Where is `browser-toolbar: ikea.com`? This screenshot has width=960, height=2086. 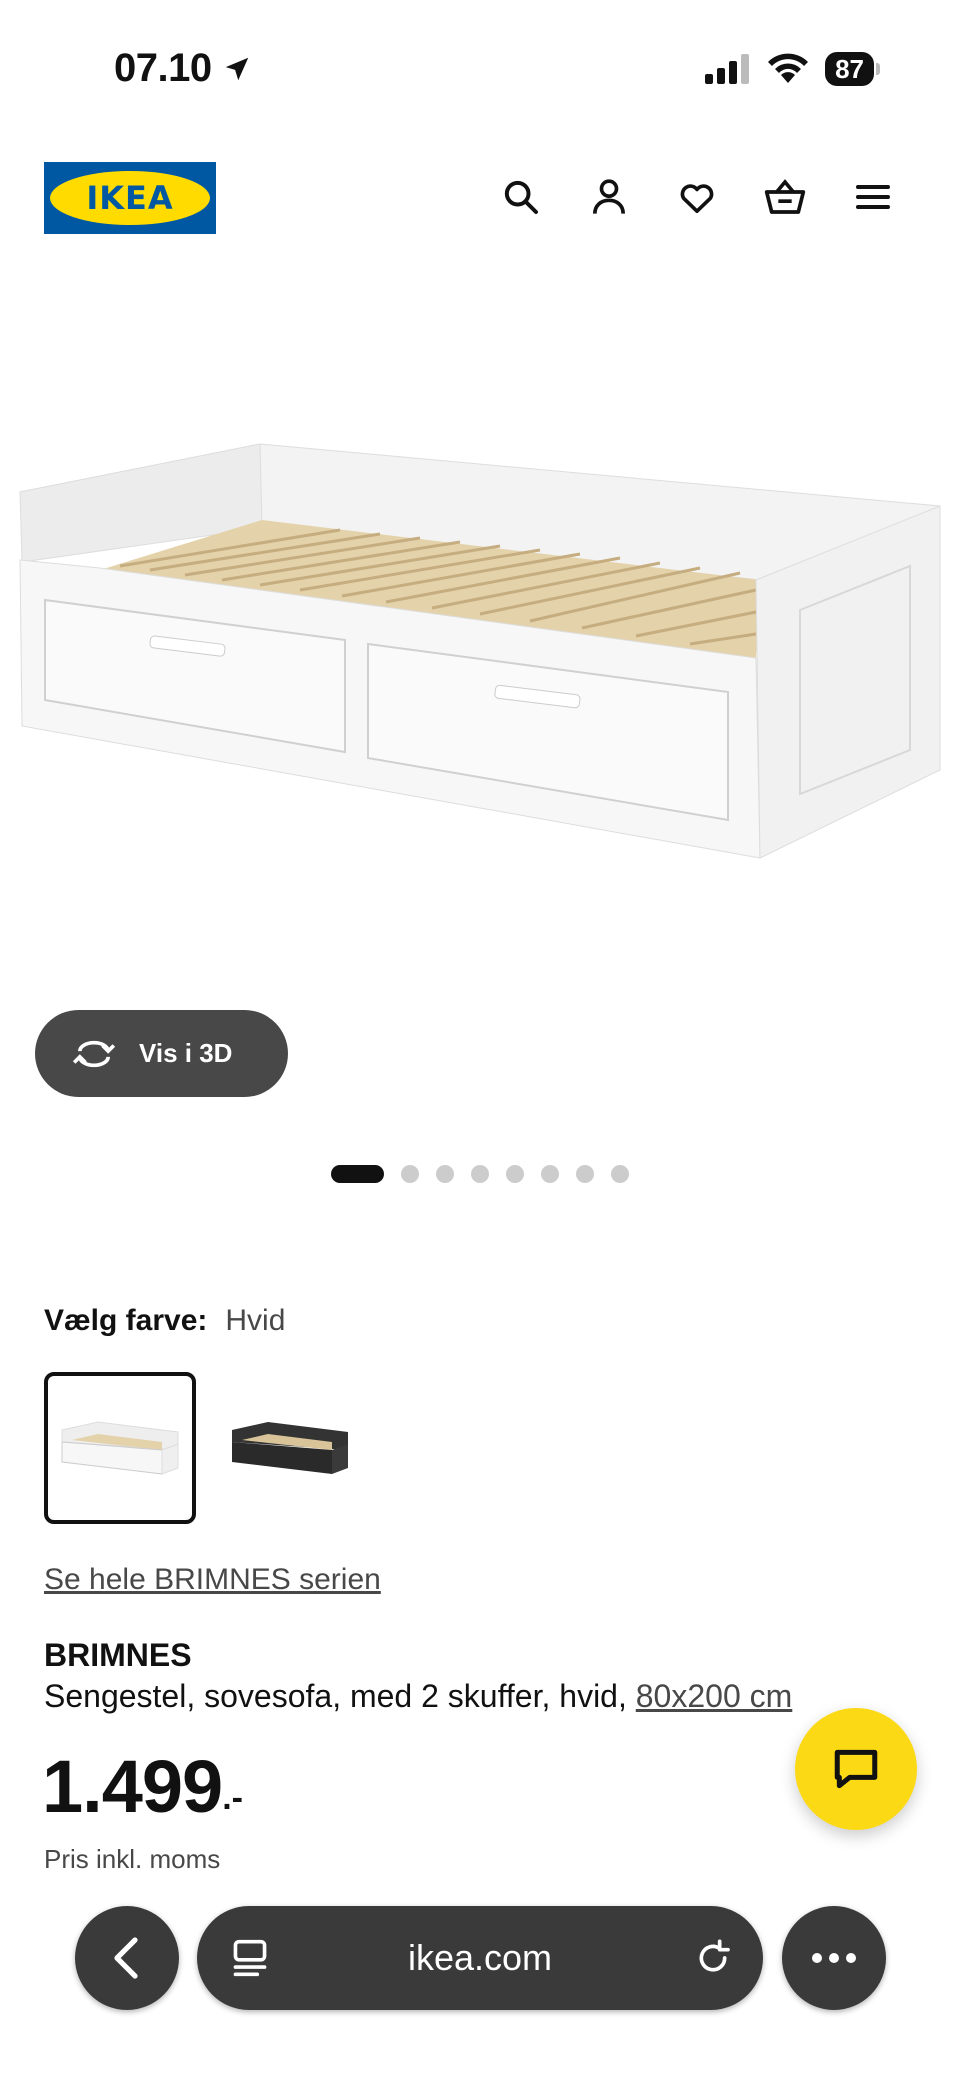 browser-toolbar: ikea.com is located at coordinates (480, 1961).